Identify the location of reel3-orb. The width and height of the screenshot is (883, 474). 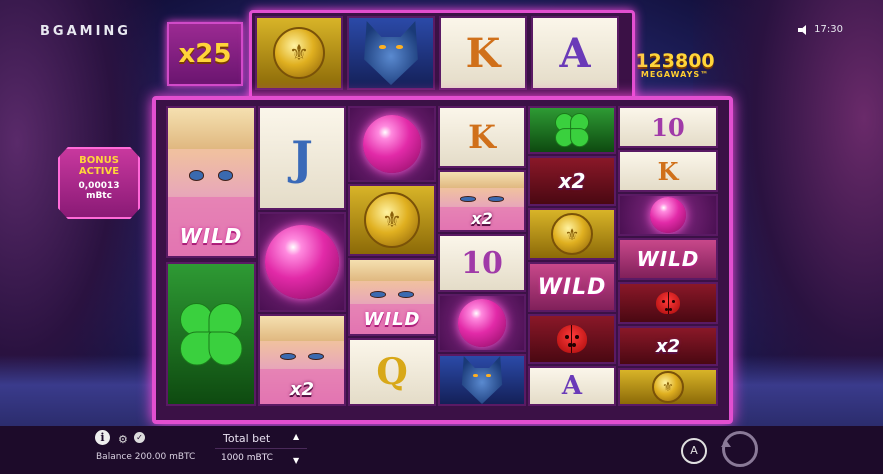
(392, 144).